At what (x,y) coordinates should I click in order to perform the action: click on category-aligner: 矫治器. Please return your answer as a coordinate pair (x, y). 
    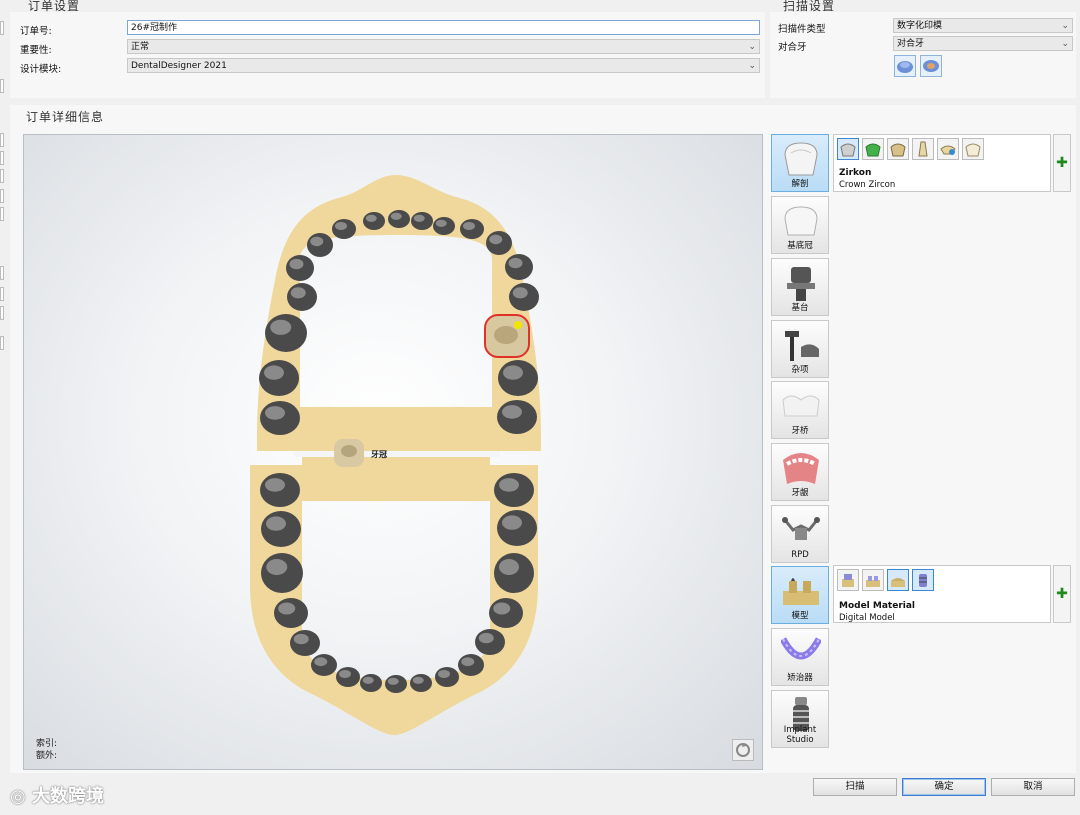
    Looking at the image, I should click on (800, 657).